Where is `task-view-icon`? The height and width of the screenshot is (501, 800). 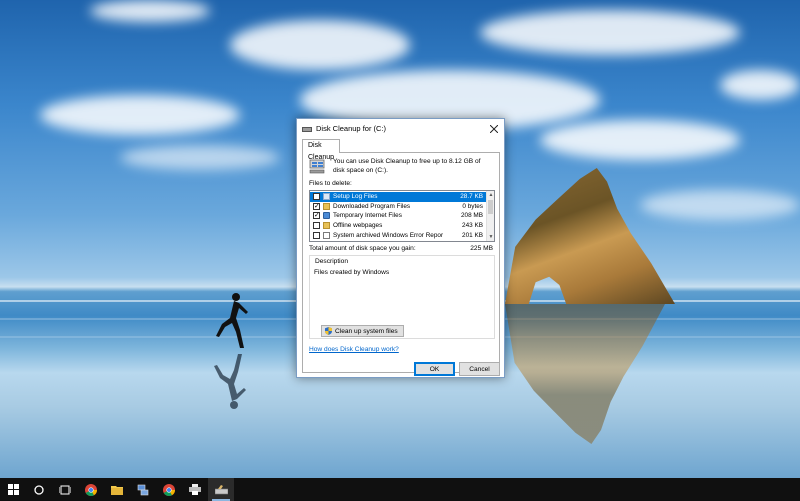
task-view-icon is located at coordinates (65, 489).